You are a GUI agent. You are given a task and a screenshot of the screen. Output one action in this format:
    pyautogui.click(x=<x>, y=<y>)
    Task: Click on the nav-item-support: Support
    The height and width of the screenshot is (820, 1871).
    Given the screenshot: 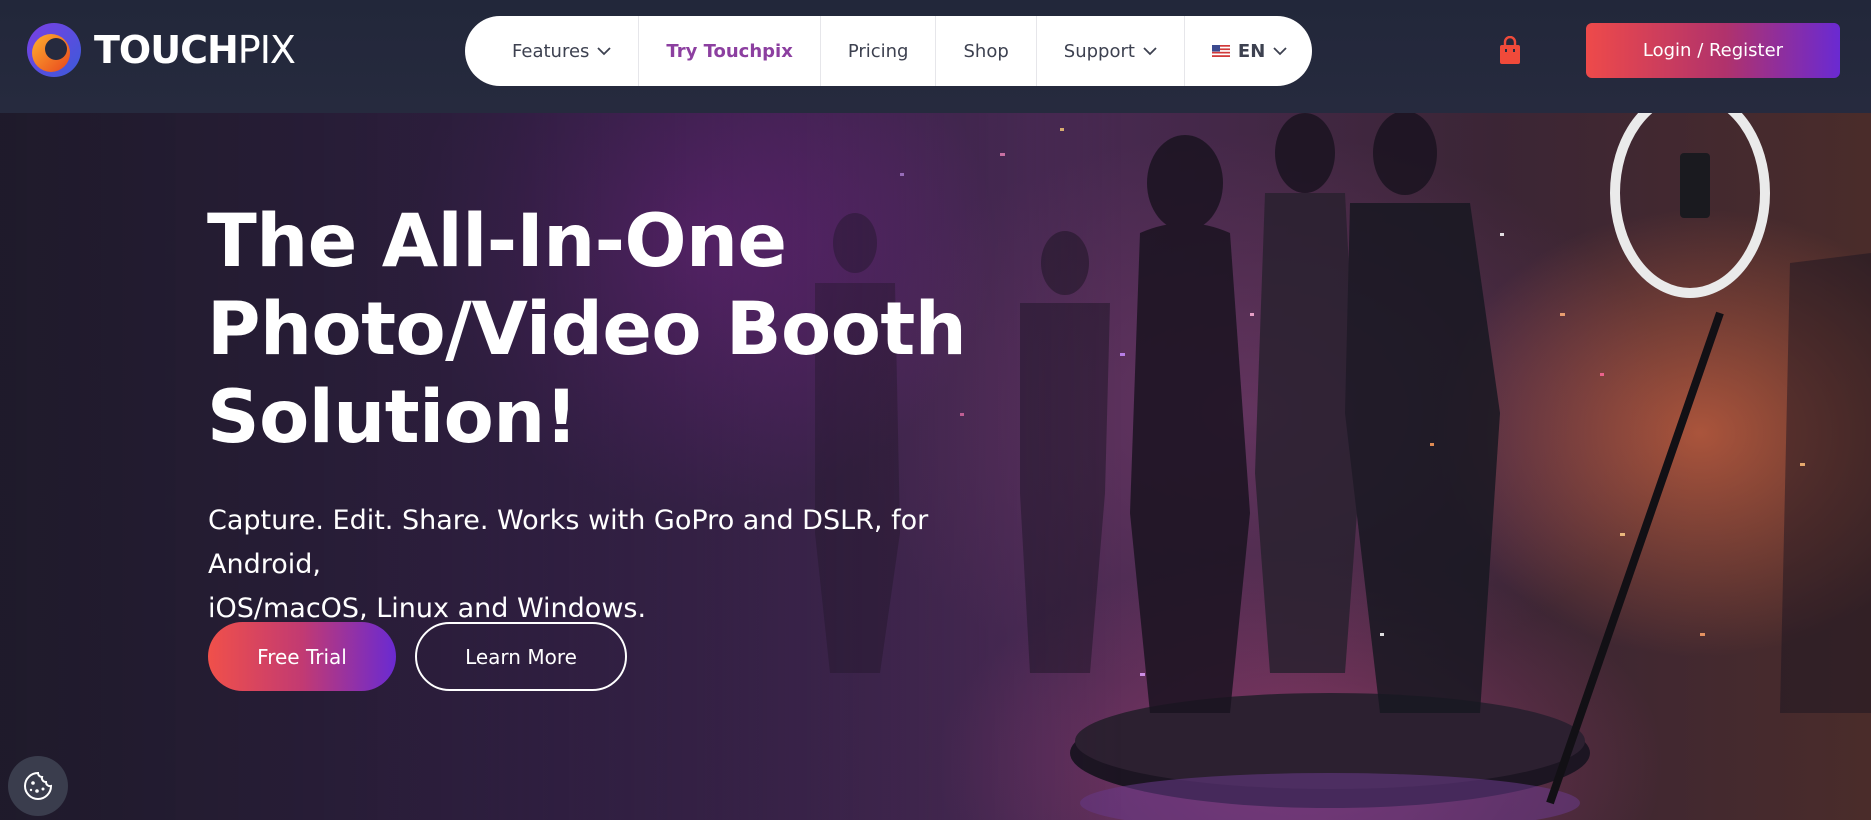 What is the action you would take?
    pyautogui.click(x=1111, y=51)
    